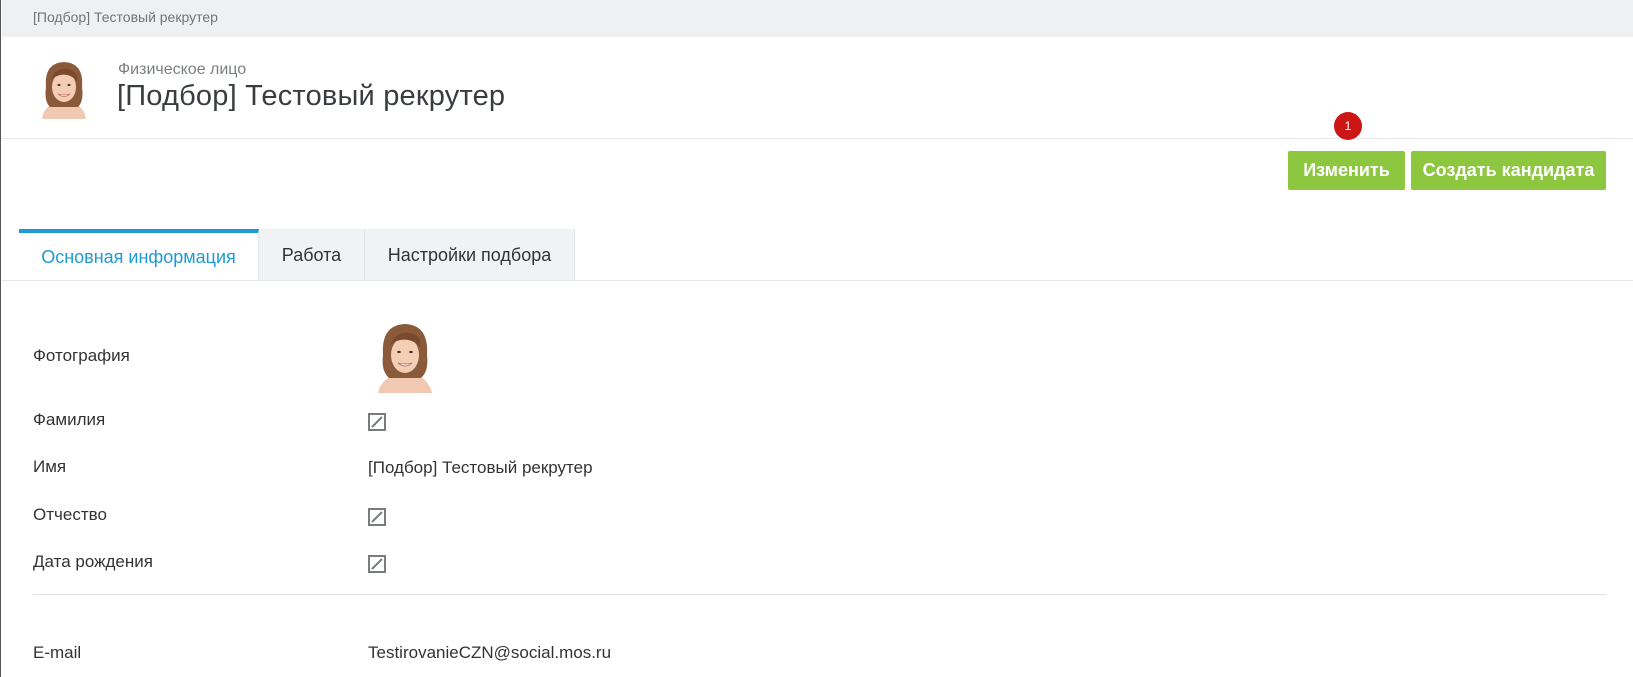  Describe the element at coordinates (480, 467) in the screenshot. I see `first-name-value: [Подбор] Тестовый рекрутер` at that location.